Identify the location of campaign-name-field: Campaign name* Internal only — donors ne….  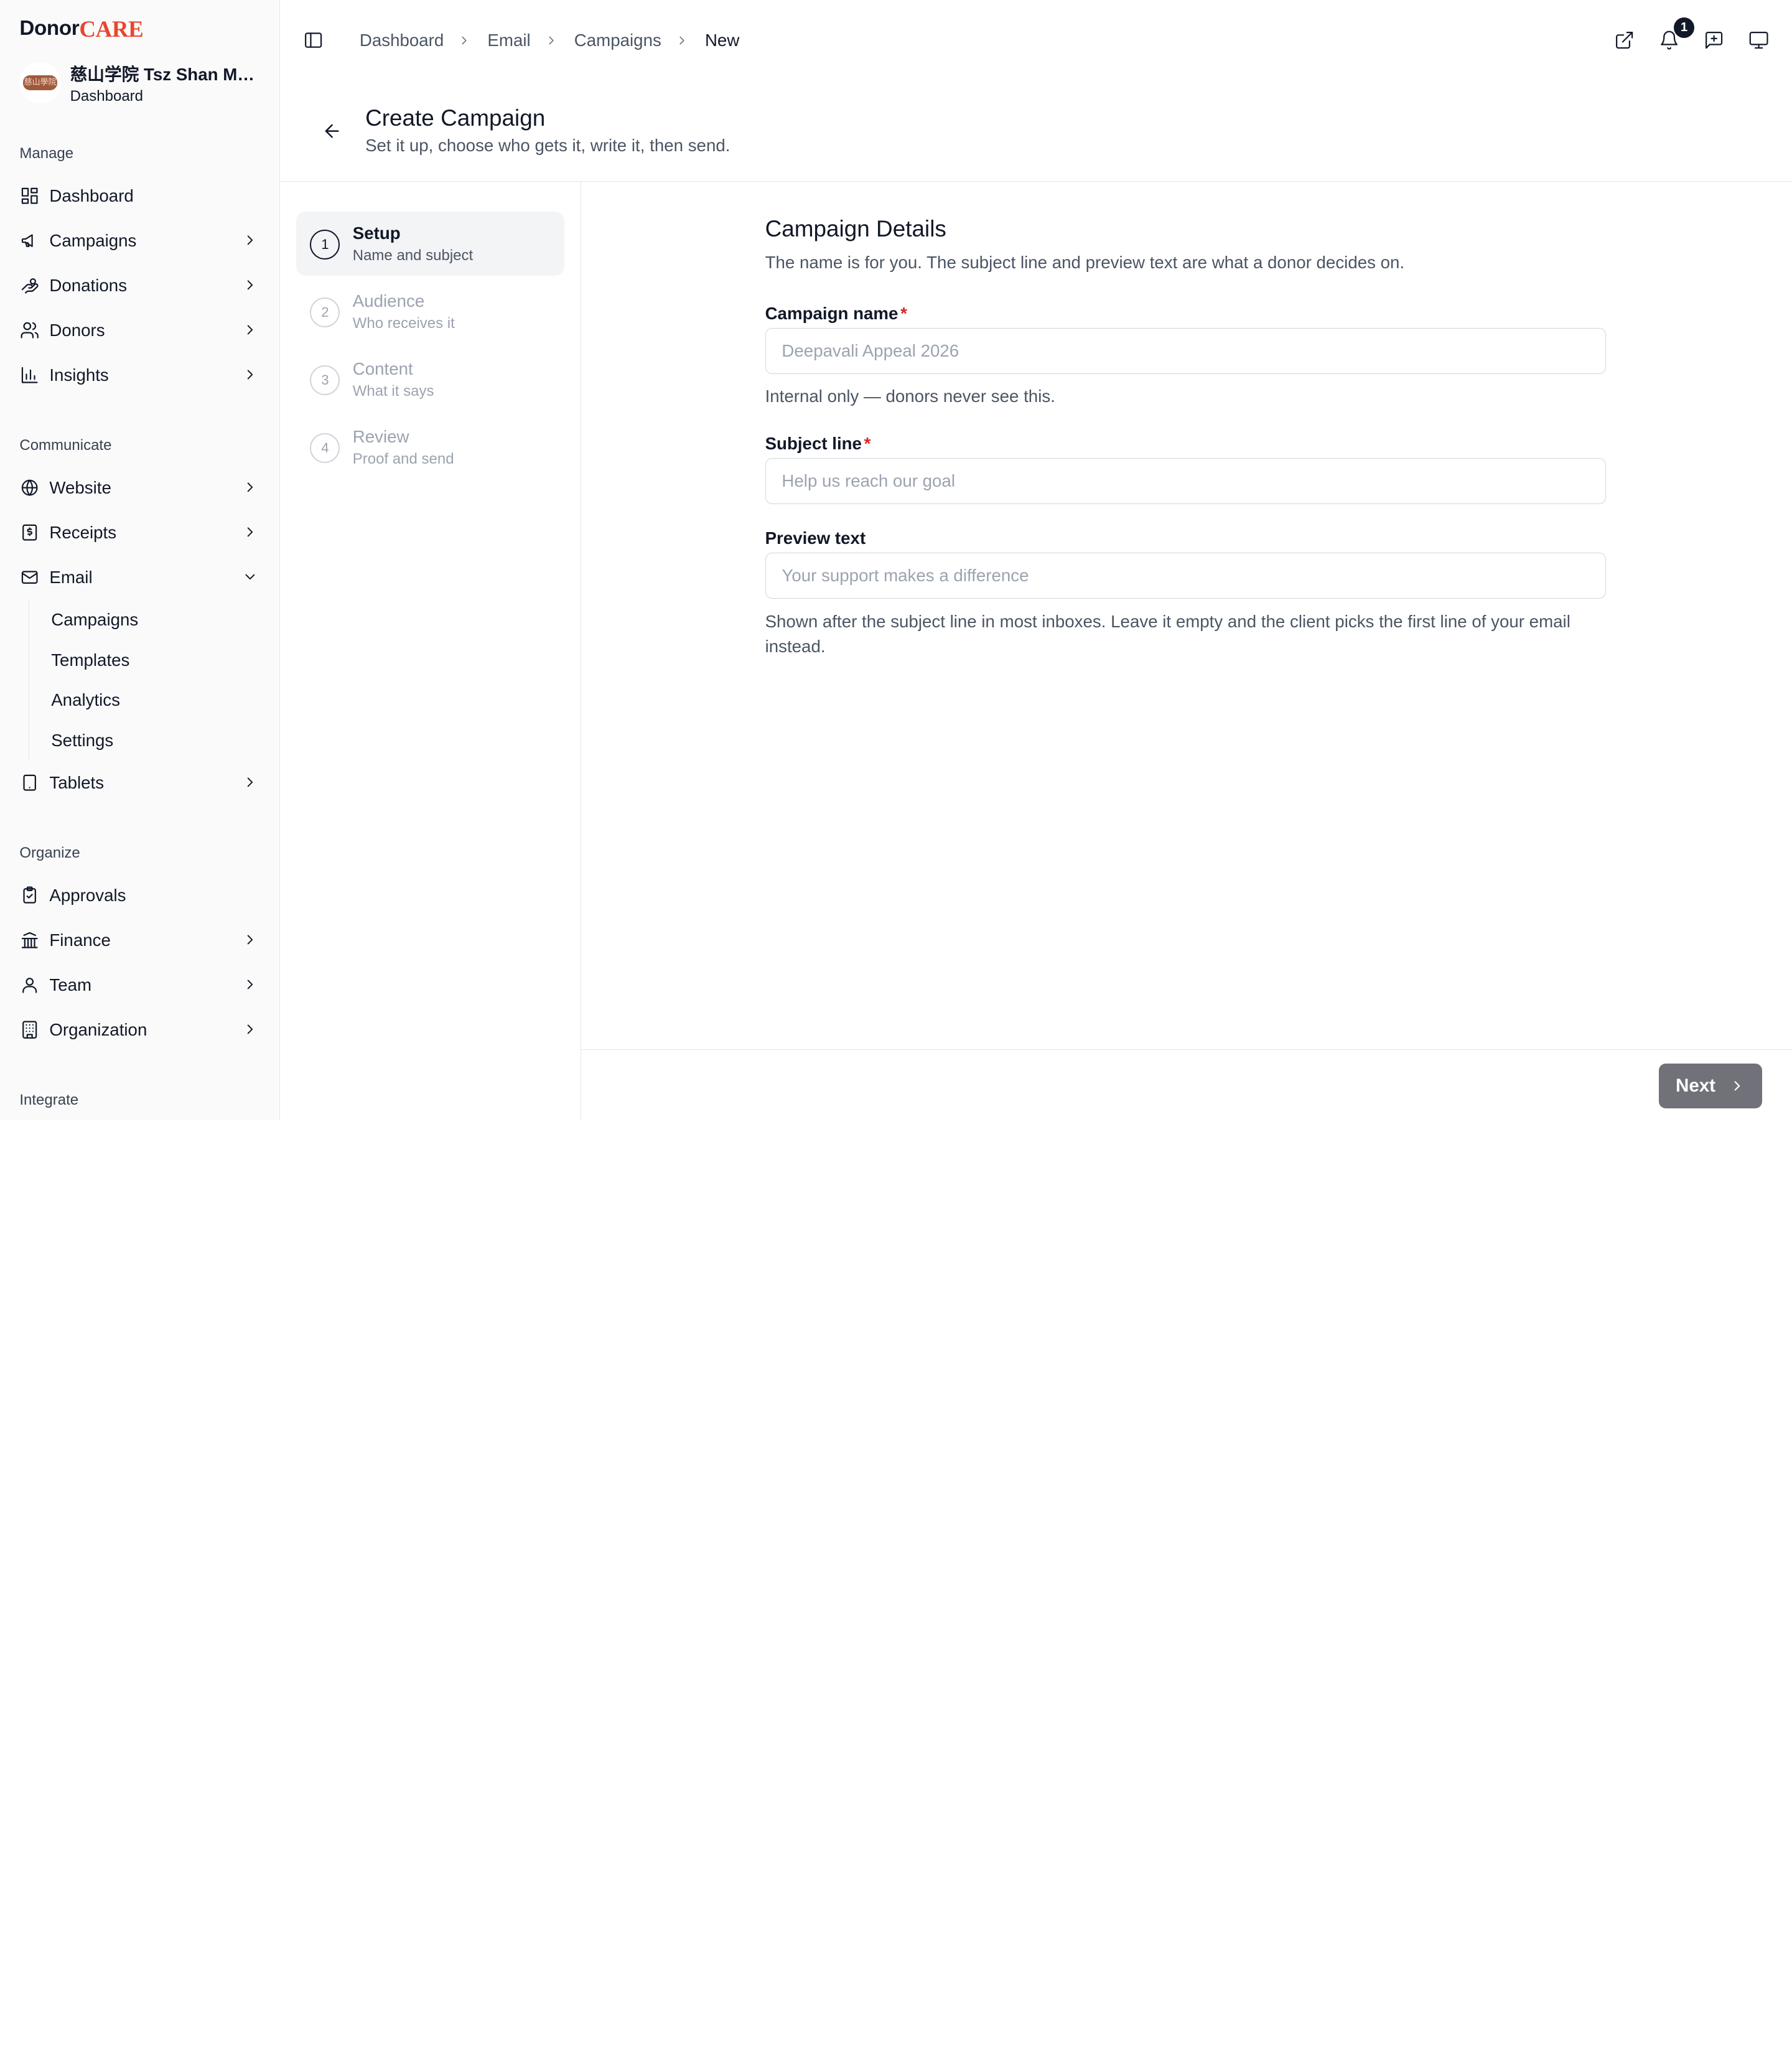
(1185, 356).